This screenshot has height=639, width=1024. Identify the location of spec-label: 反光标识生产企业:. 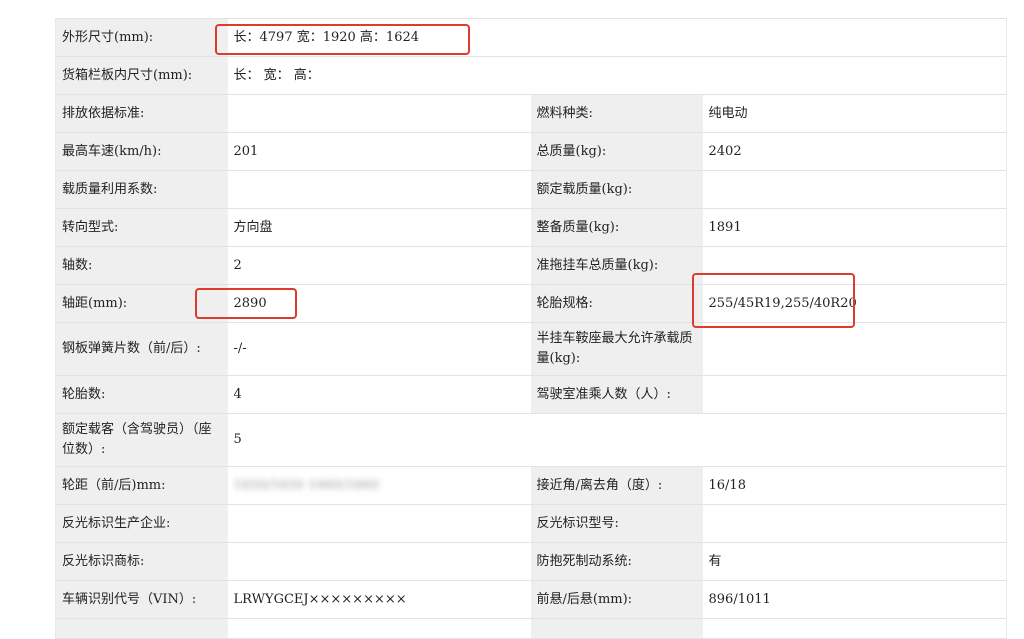
(141, 523).